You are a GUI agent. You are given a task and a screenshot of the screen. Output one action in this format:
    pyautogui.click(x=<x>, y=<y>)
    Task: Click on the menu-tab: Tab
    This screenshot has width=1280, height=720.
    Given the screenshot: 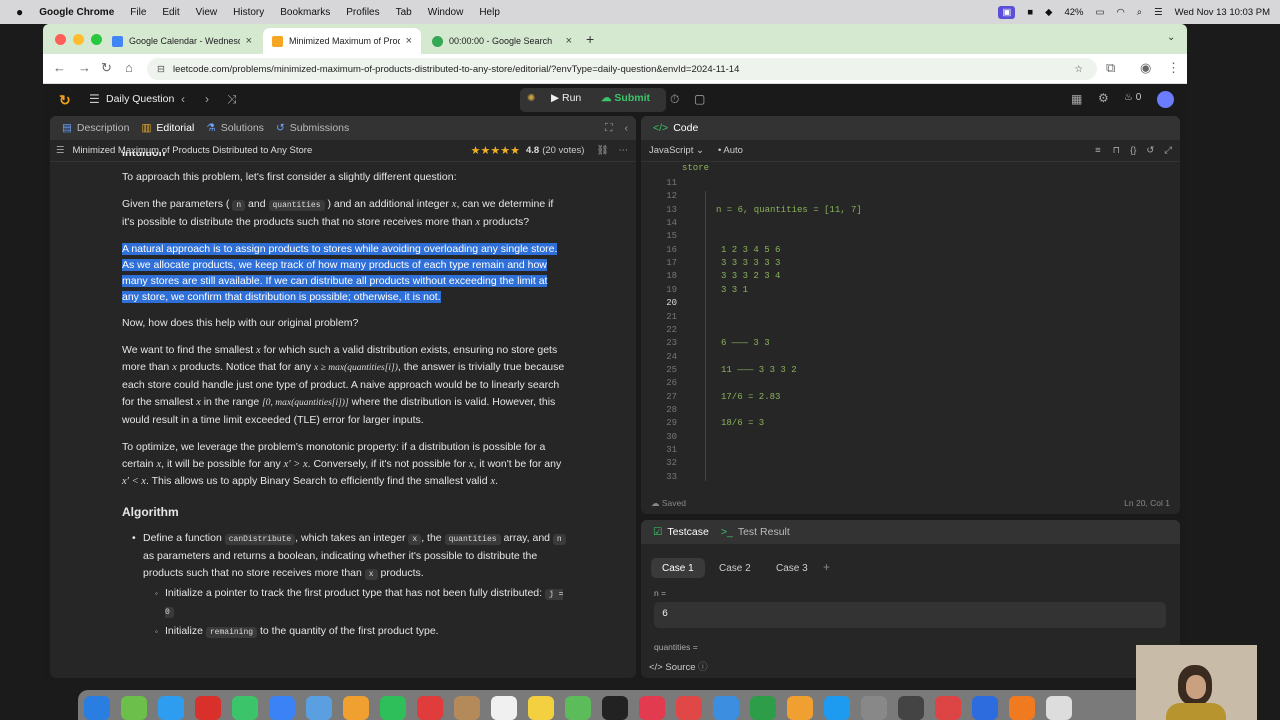 What is the action you would take?
    pyautogui.click(x=404, y=12)
    